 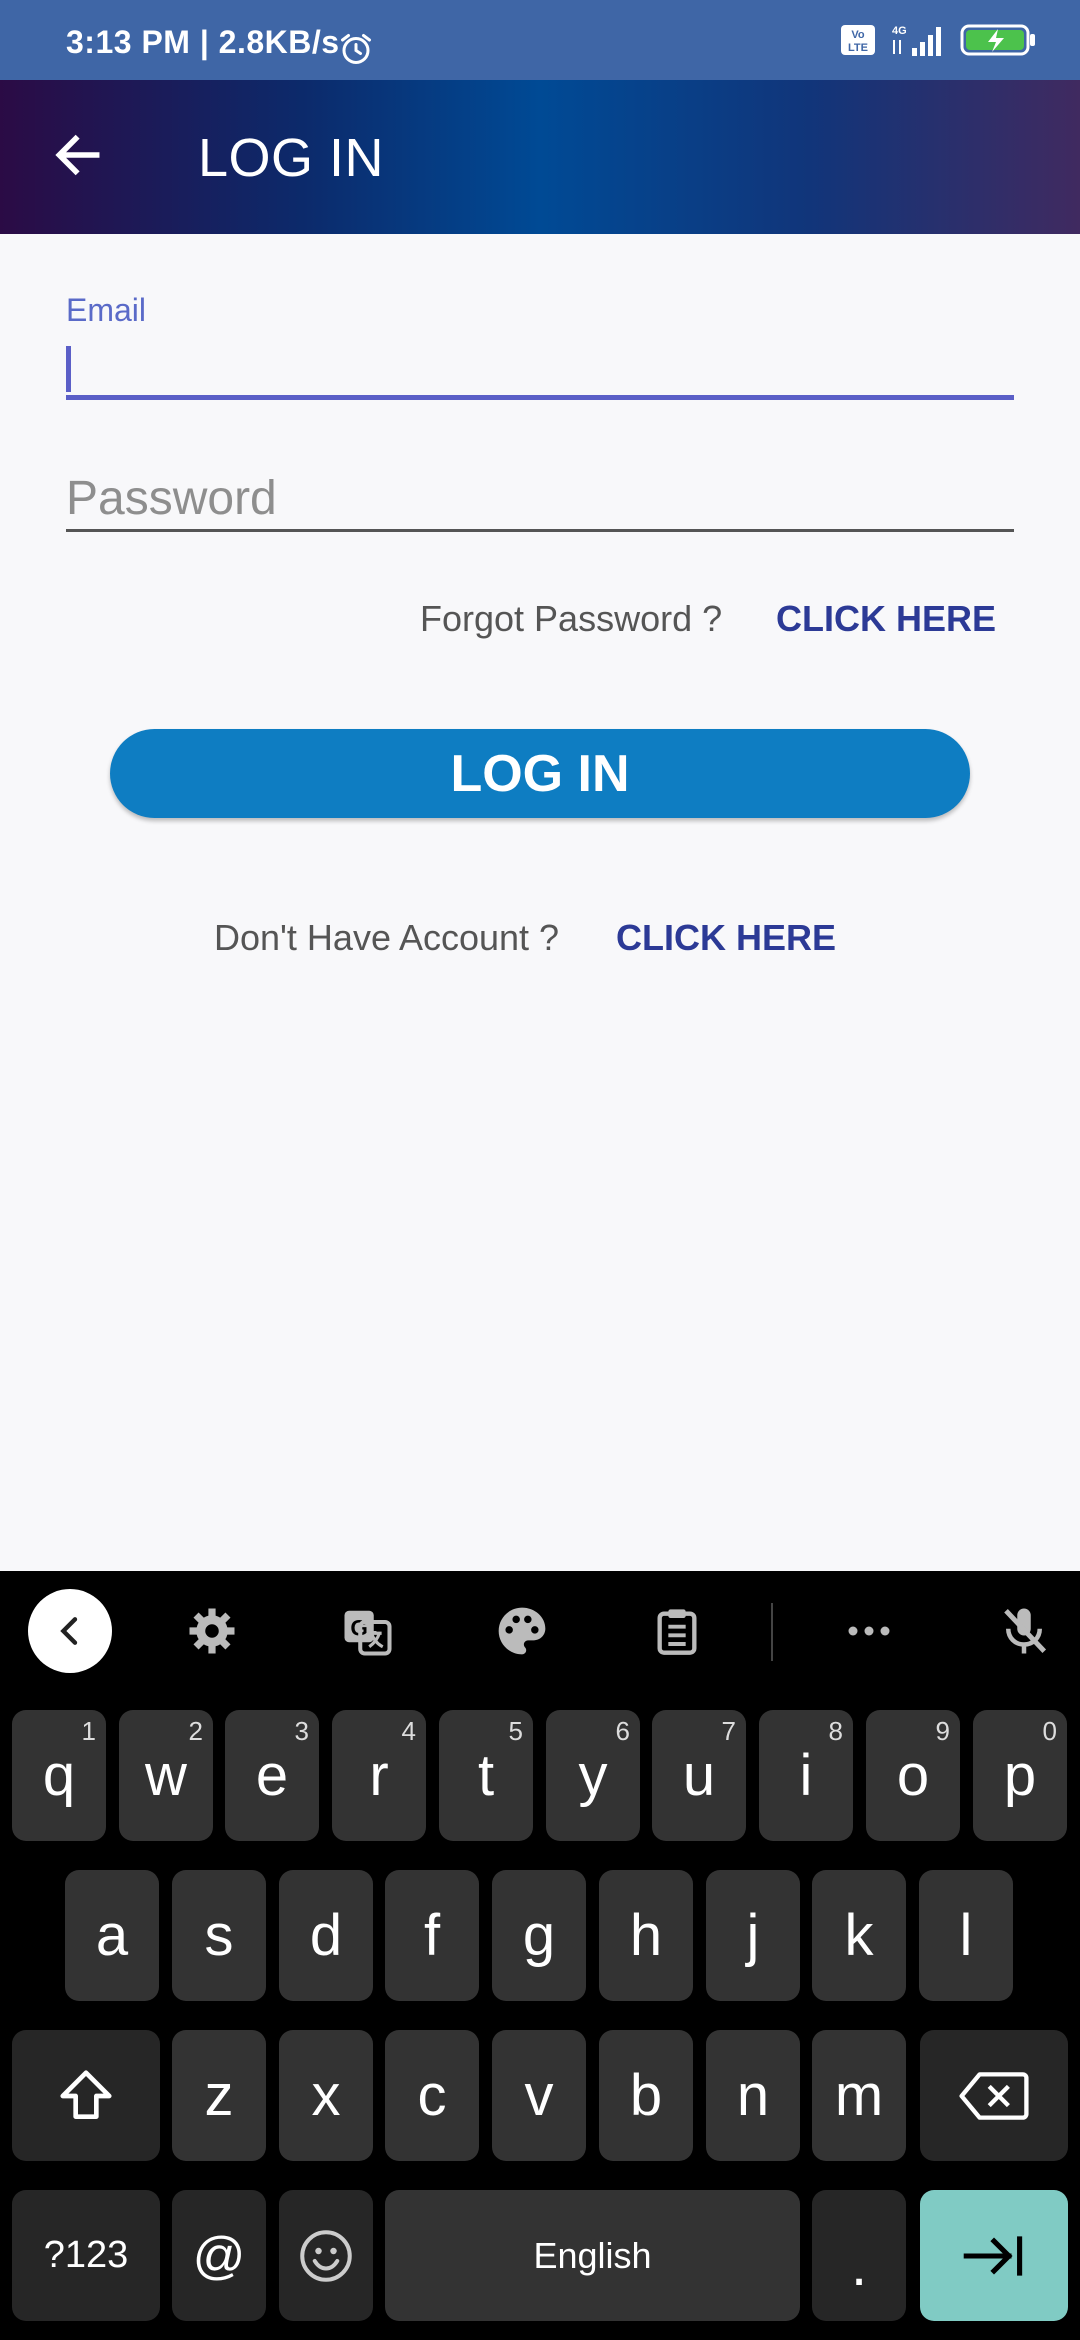 I want to click on at-key: @, so click(x=219, y=2255).